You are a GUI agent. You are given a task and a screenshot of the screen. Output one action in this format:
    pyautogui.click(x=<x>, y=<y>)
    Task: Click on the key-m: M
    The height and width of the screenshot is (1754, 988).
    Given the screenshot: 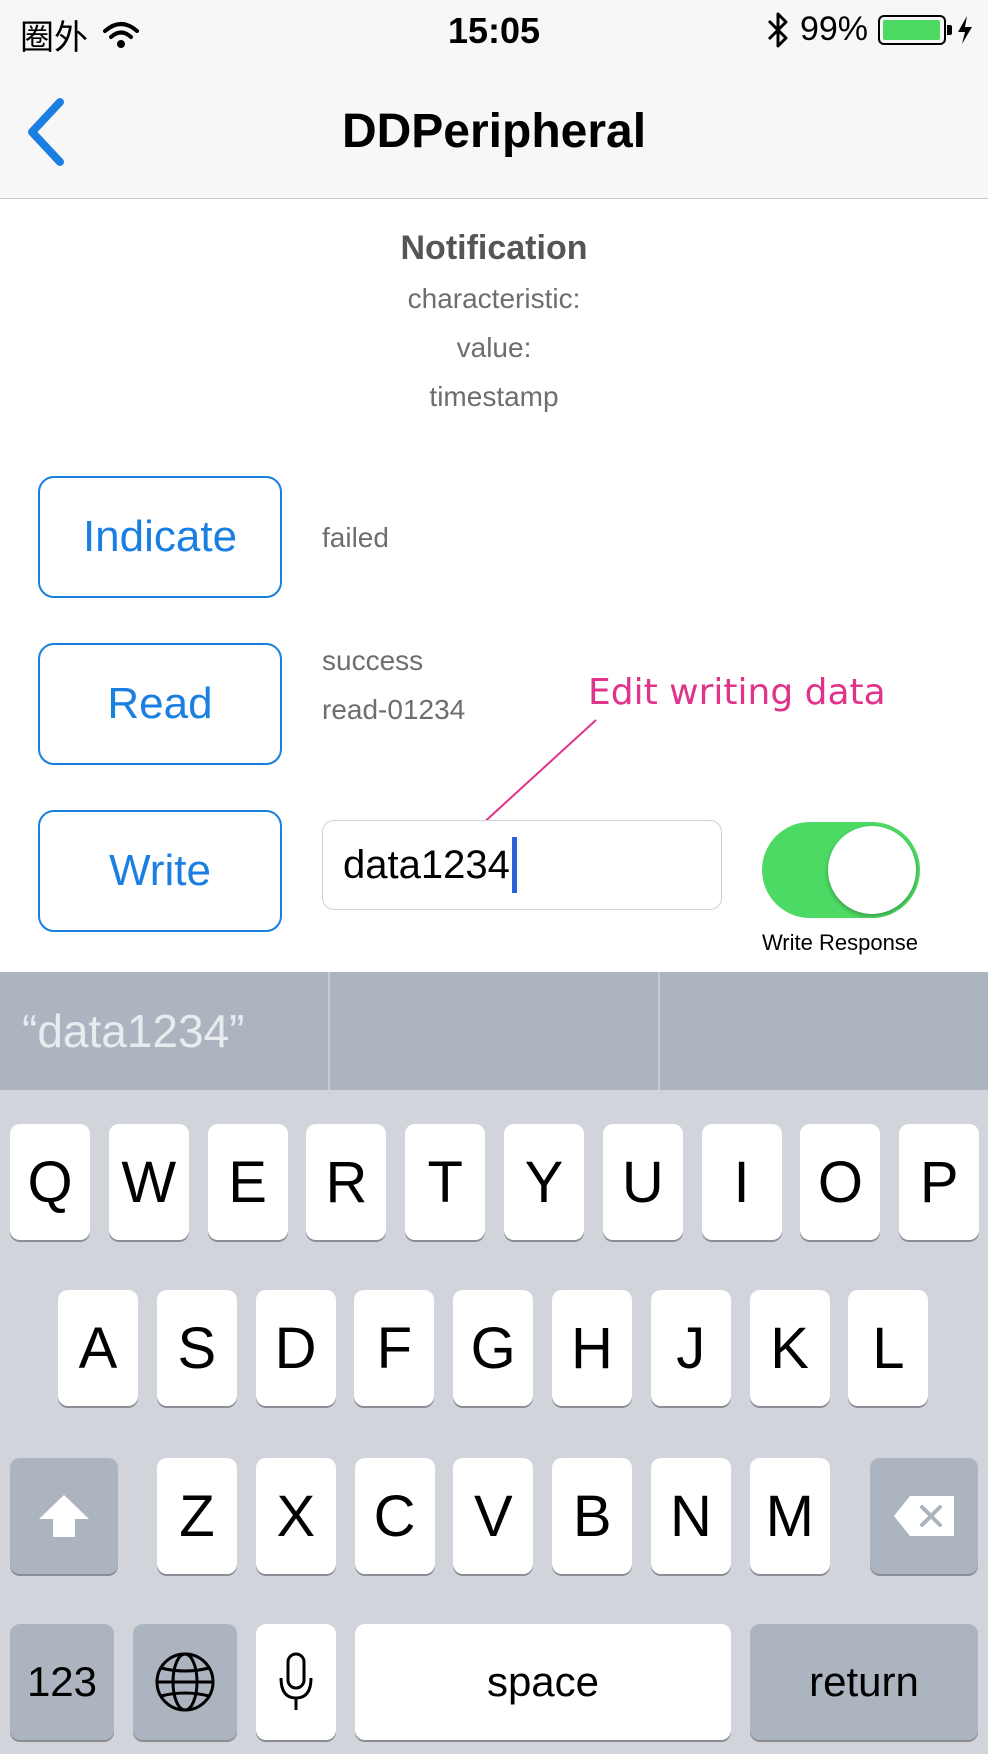 What is the action you would take?
    pyautogui.click(x=789, y=1516)
    